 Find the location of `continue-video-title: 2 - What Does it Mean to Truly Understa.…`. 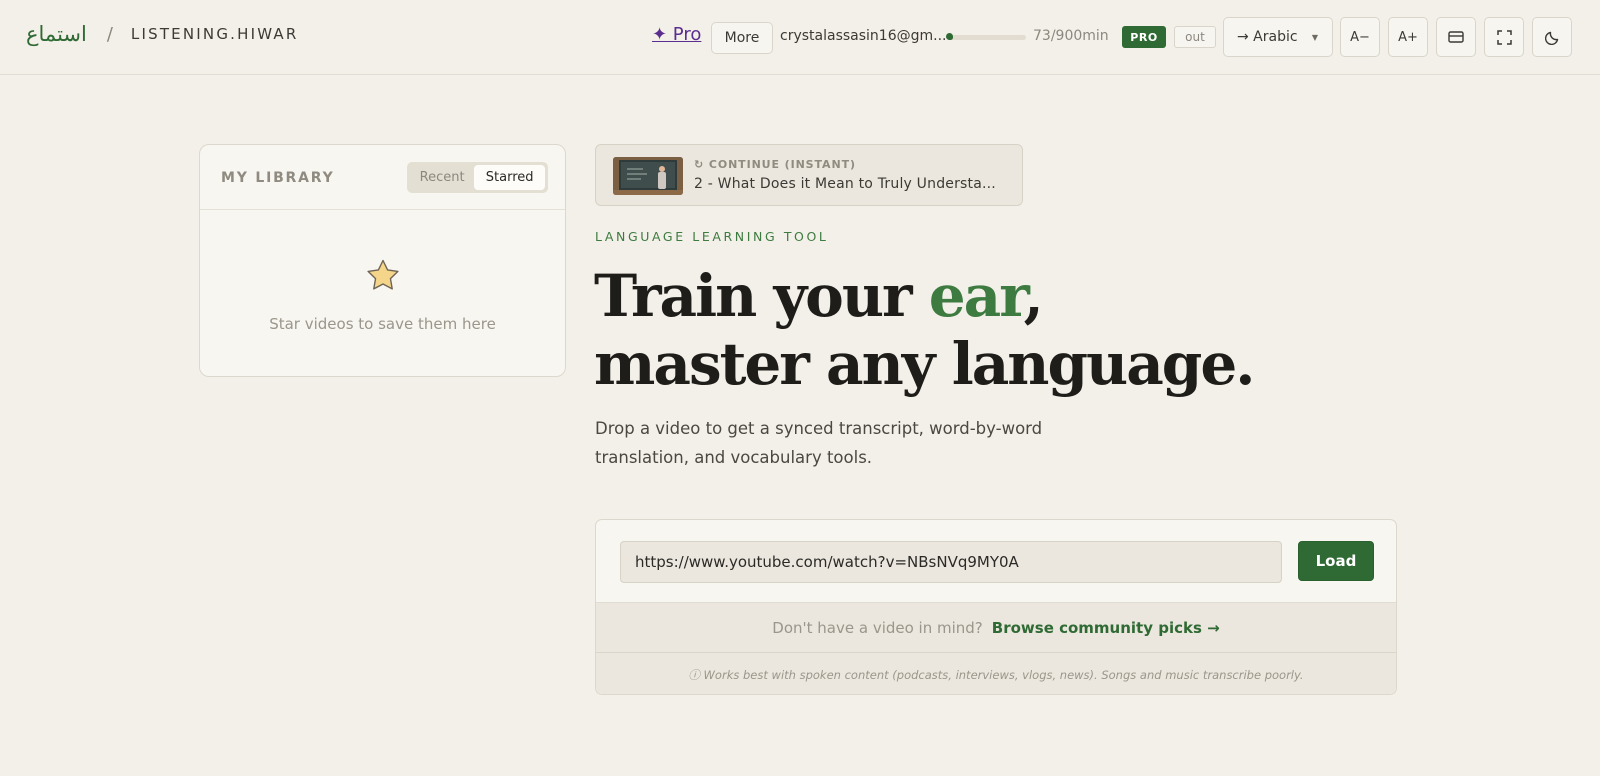

continue-video-title: 2 - What Does it Mean to Truly Understa.… is located at coordinates (845, 184).